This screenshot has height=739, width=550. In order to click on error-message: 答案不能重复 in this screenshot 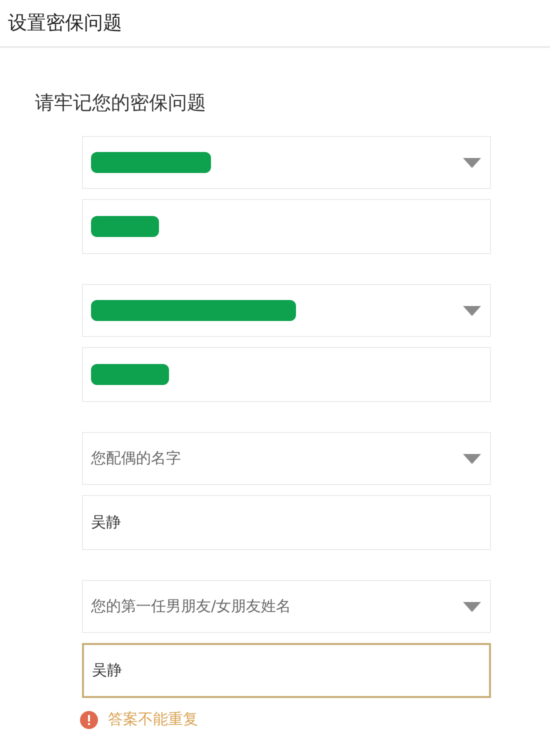, I will do `click(153, 719)`.